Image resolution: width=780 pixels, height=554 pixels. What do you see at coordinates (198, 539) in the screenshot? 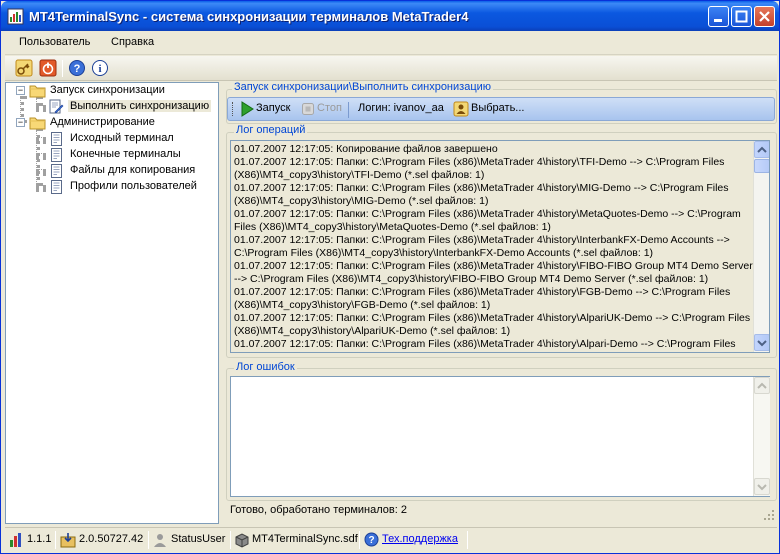
I see `user-label: StatusUser` at bounding box center [198, 539].